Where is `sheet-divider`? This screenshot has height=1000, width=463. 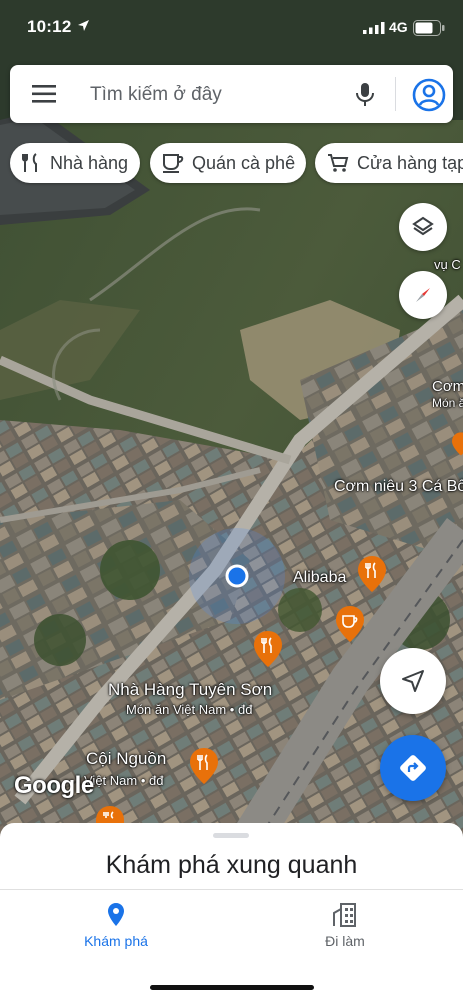 sheet-divider is located at coordinates (231, 889).